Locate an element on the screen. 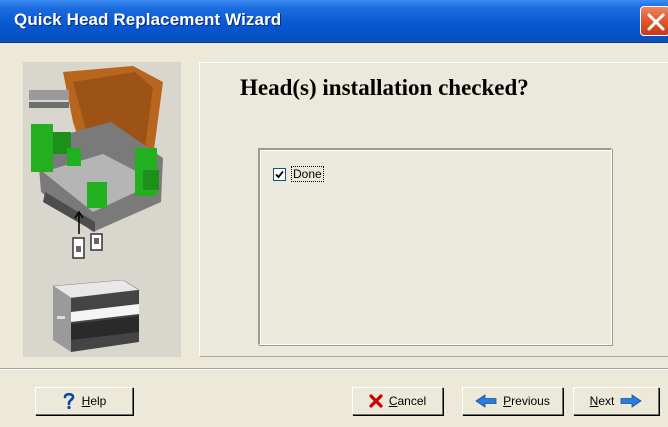 This screenshot has width=668, height=427. left-arrow-icon is located at coordinates (486, 401).